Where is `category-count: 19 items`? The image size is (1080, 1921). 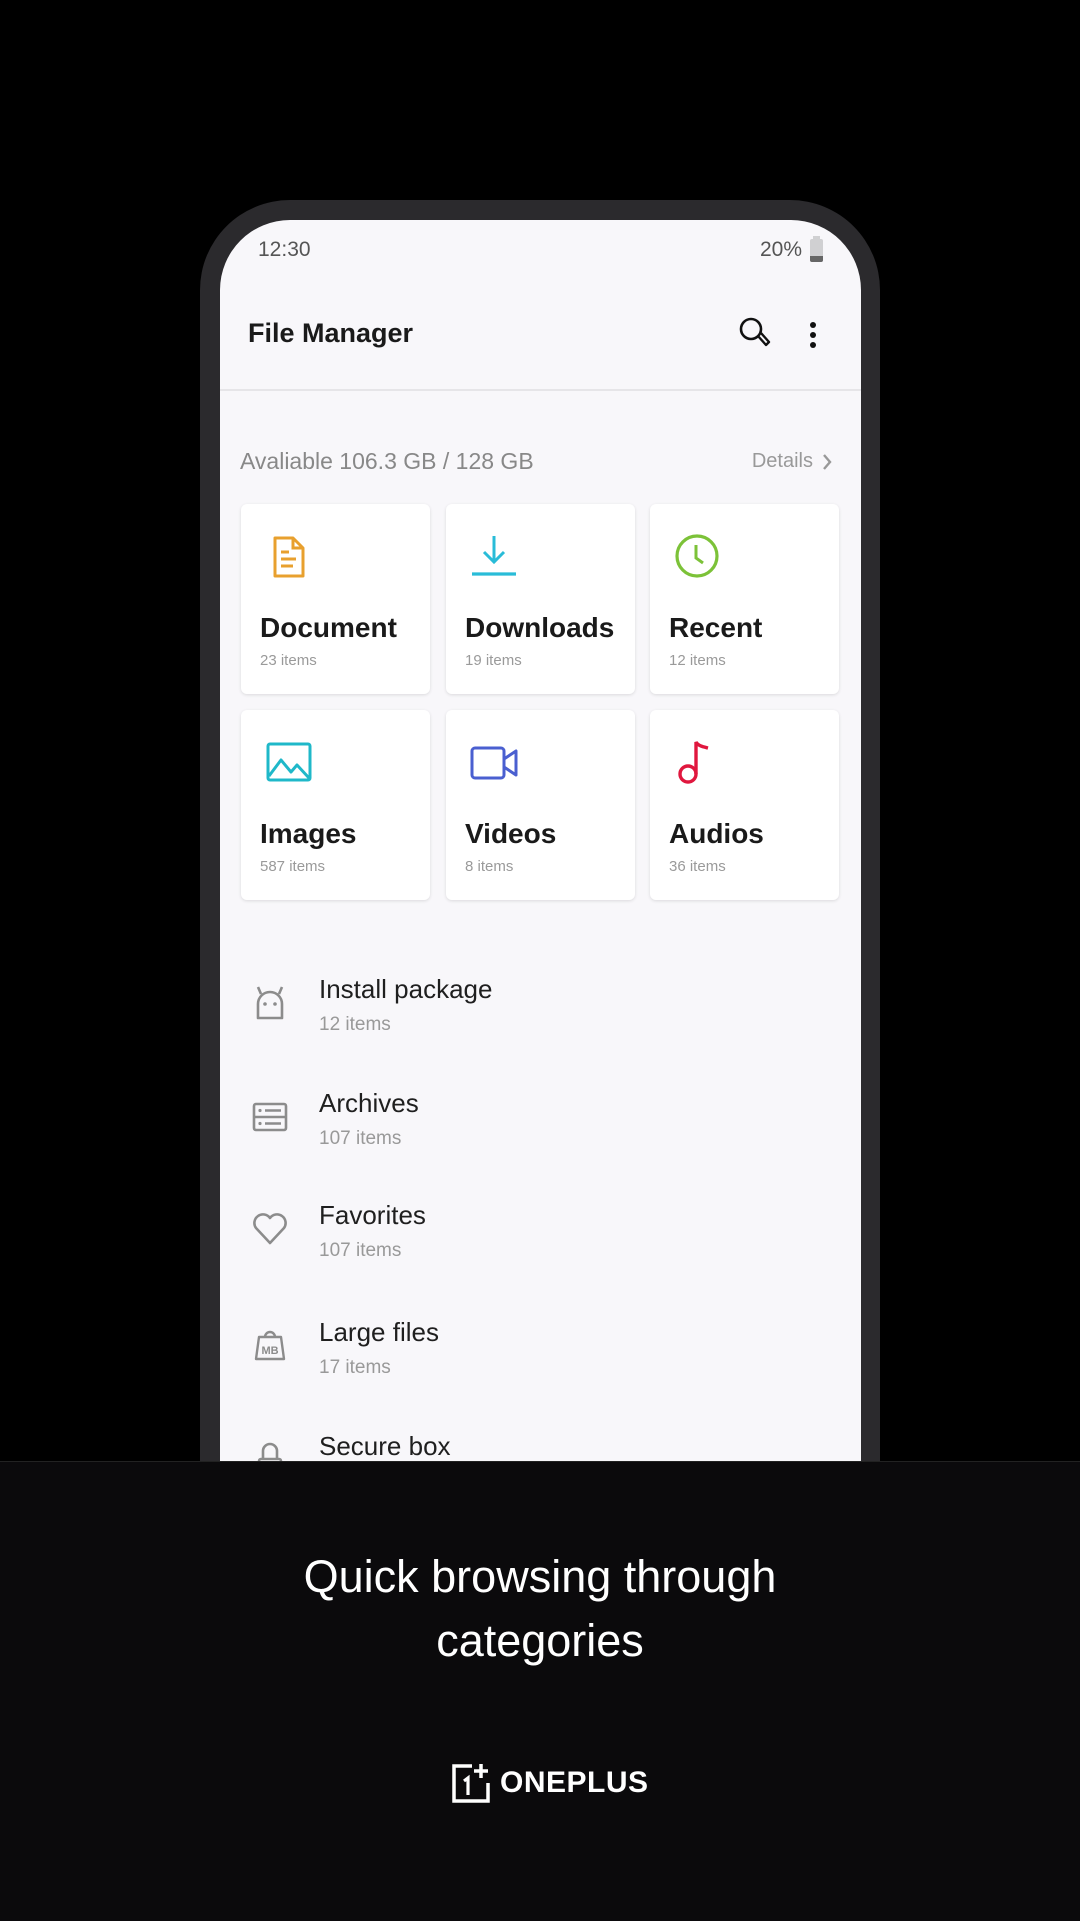 category-count: 19 items is located at coordinates (493, 660).